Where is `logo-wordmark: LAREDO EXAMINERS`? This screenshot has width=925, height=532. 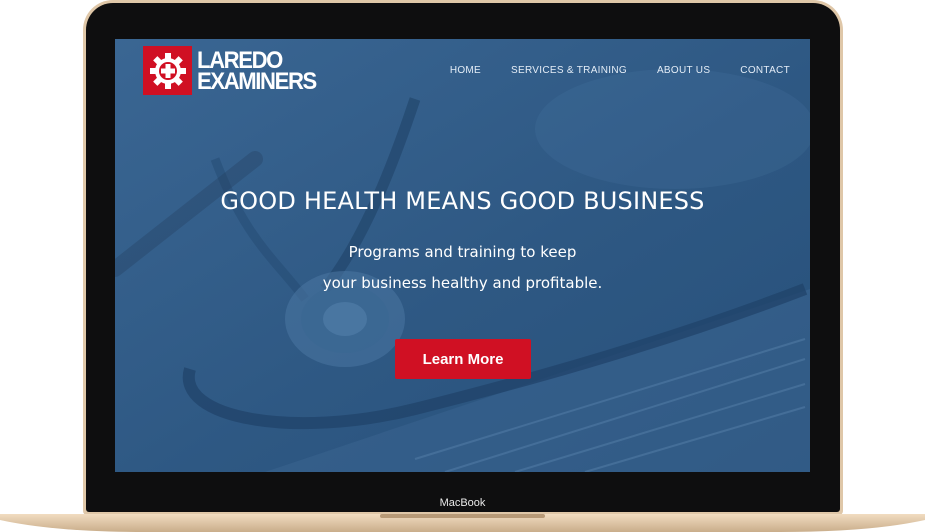 logo-wordmark: LAREDO EXAMINERS is located at coordinates (257, 71).